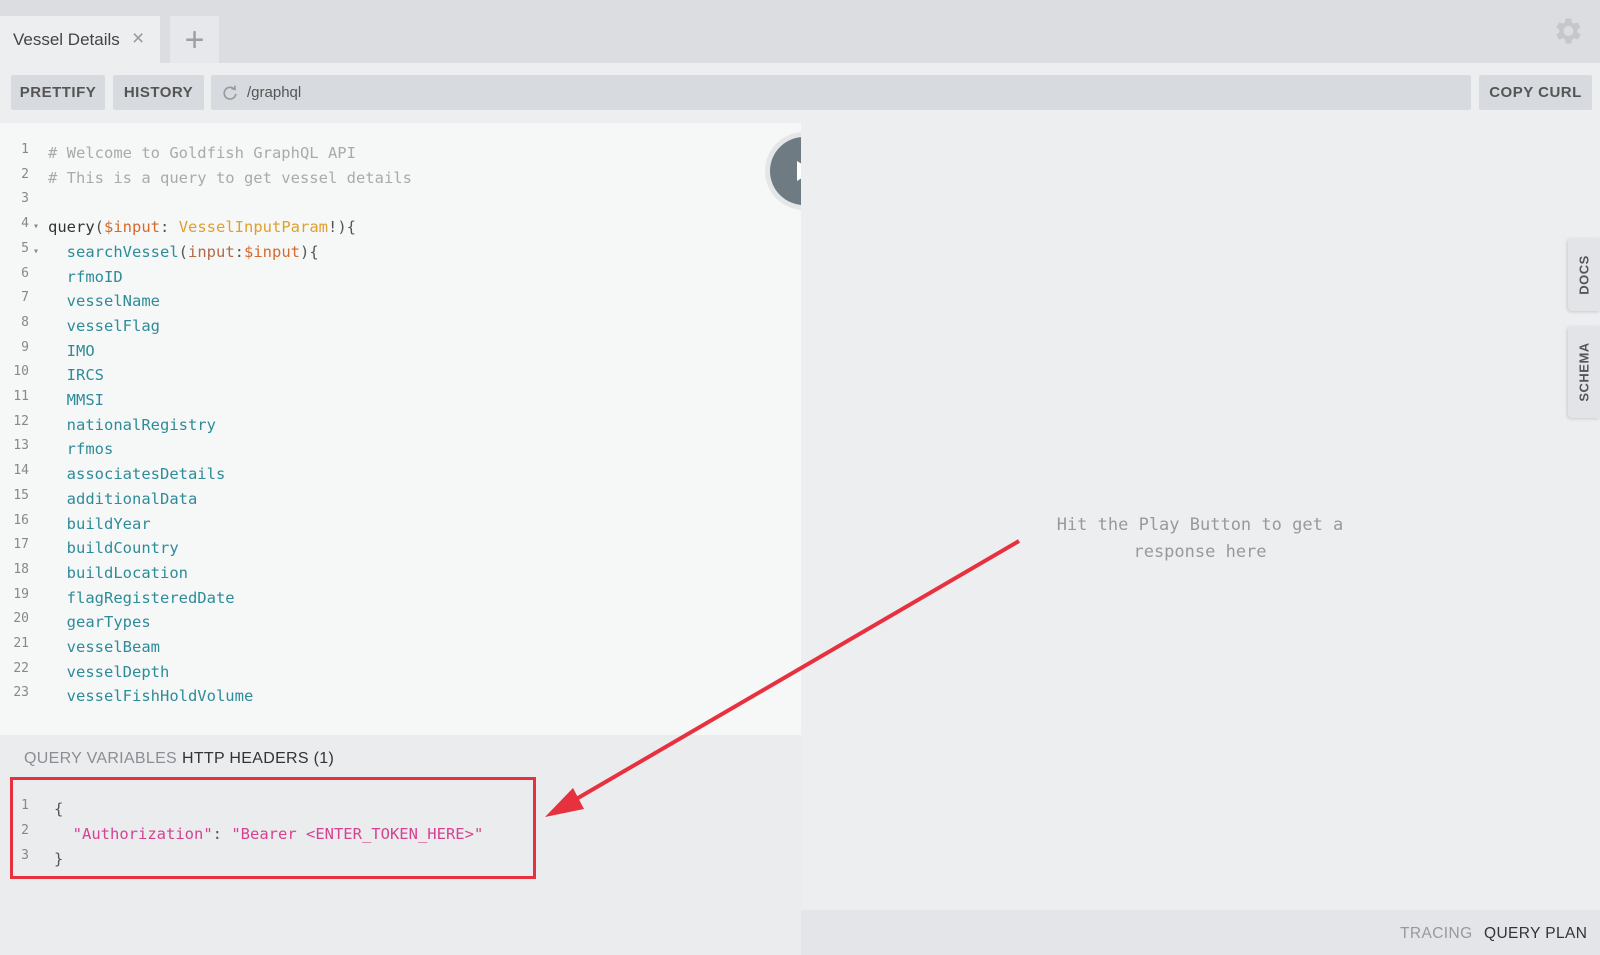  Describe the element at coordinates (25, 174) in the screenshot. I see `line-number: 2` at that location.